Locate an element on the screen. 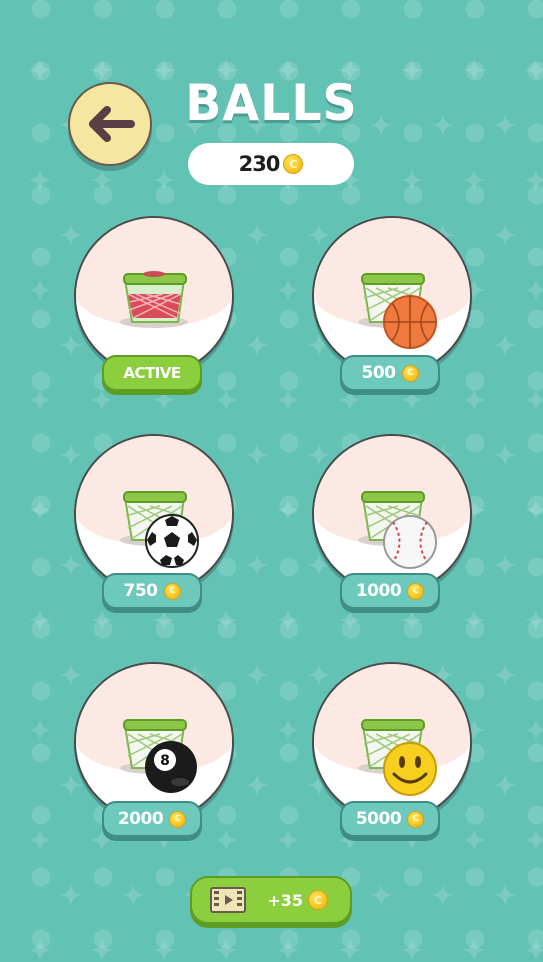 Image resolution: width=543 pixels, height=962 pixels. coin-balance-value: 230 is located at coordinates (259, 164).